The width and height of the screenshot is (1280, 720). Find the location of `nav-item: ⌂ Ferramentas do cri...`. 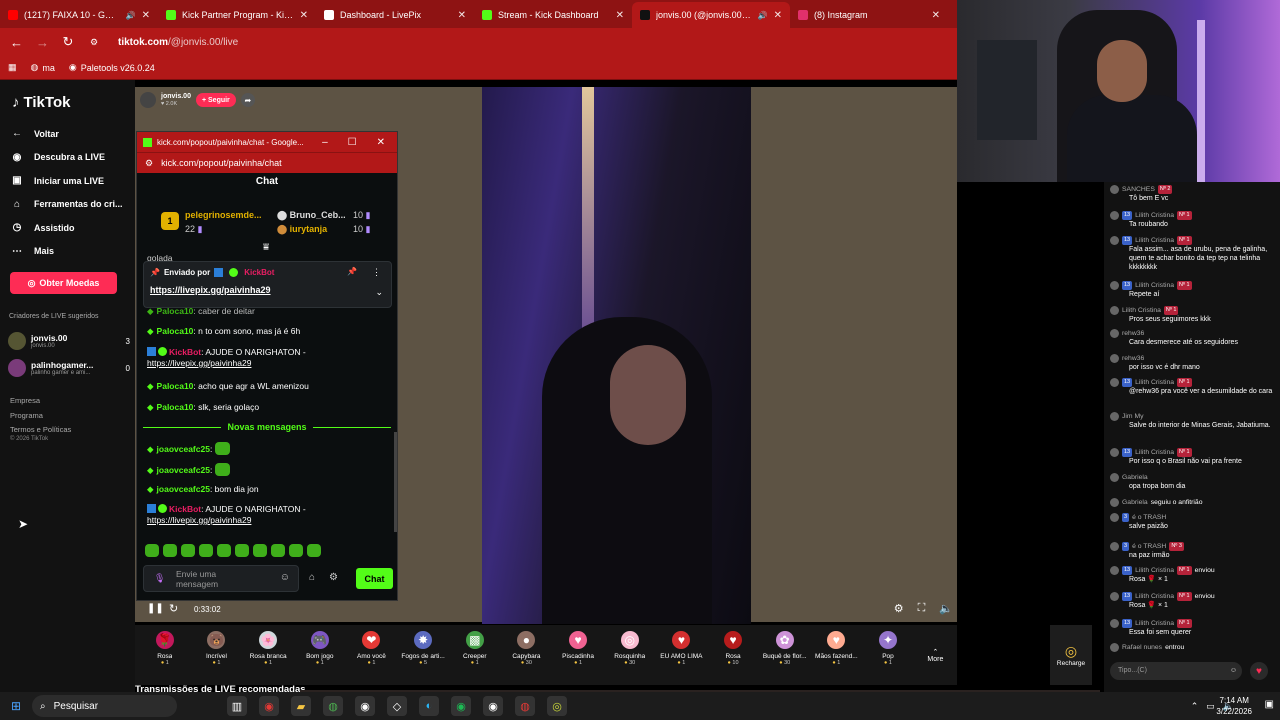

nav-item: ⌂ Ferramentas do cri... is located at coordinates (70, 205).